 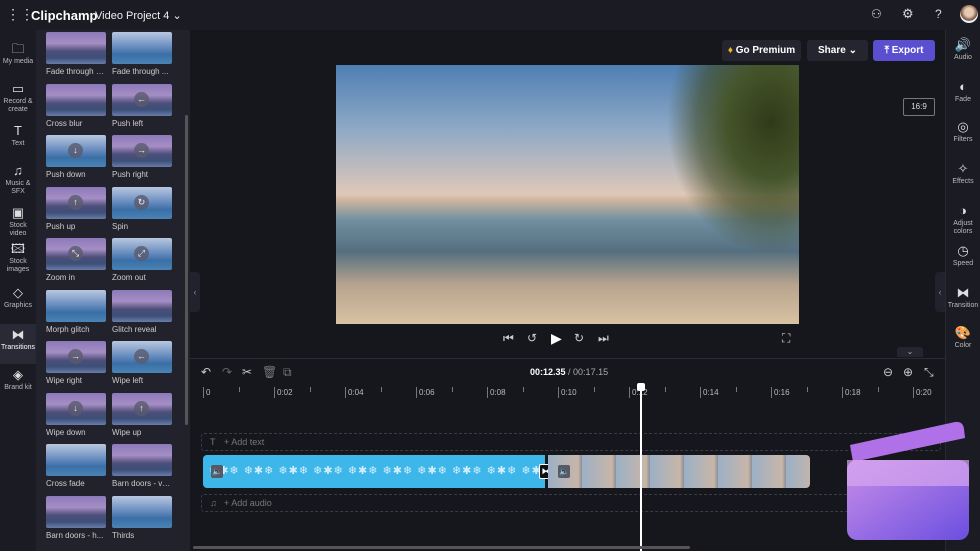 I want to click on help-icon: ?, so click(x=938, y=14).